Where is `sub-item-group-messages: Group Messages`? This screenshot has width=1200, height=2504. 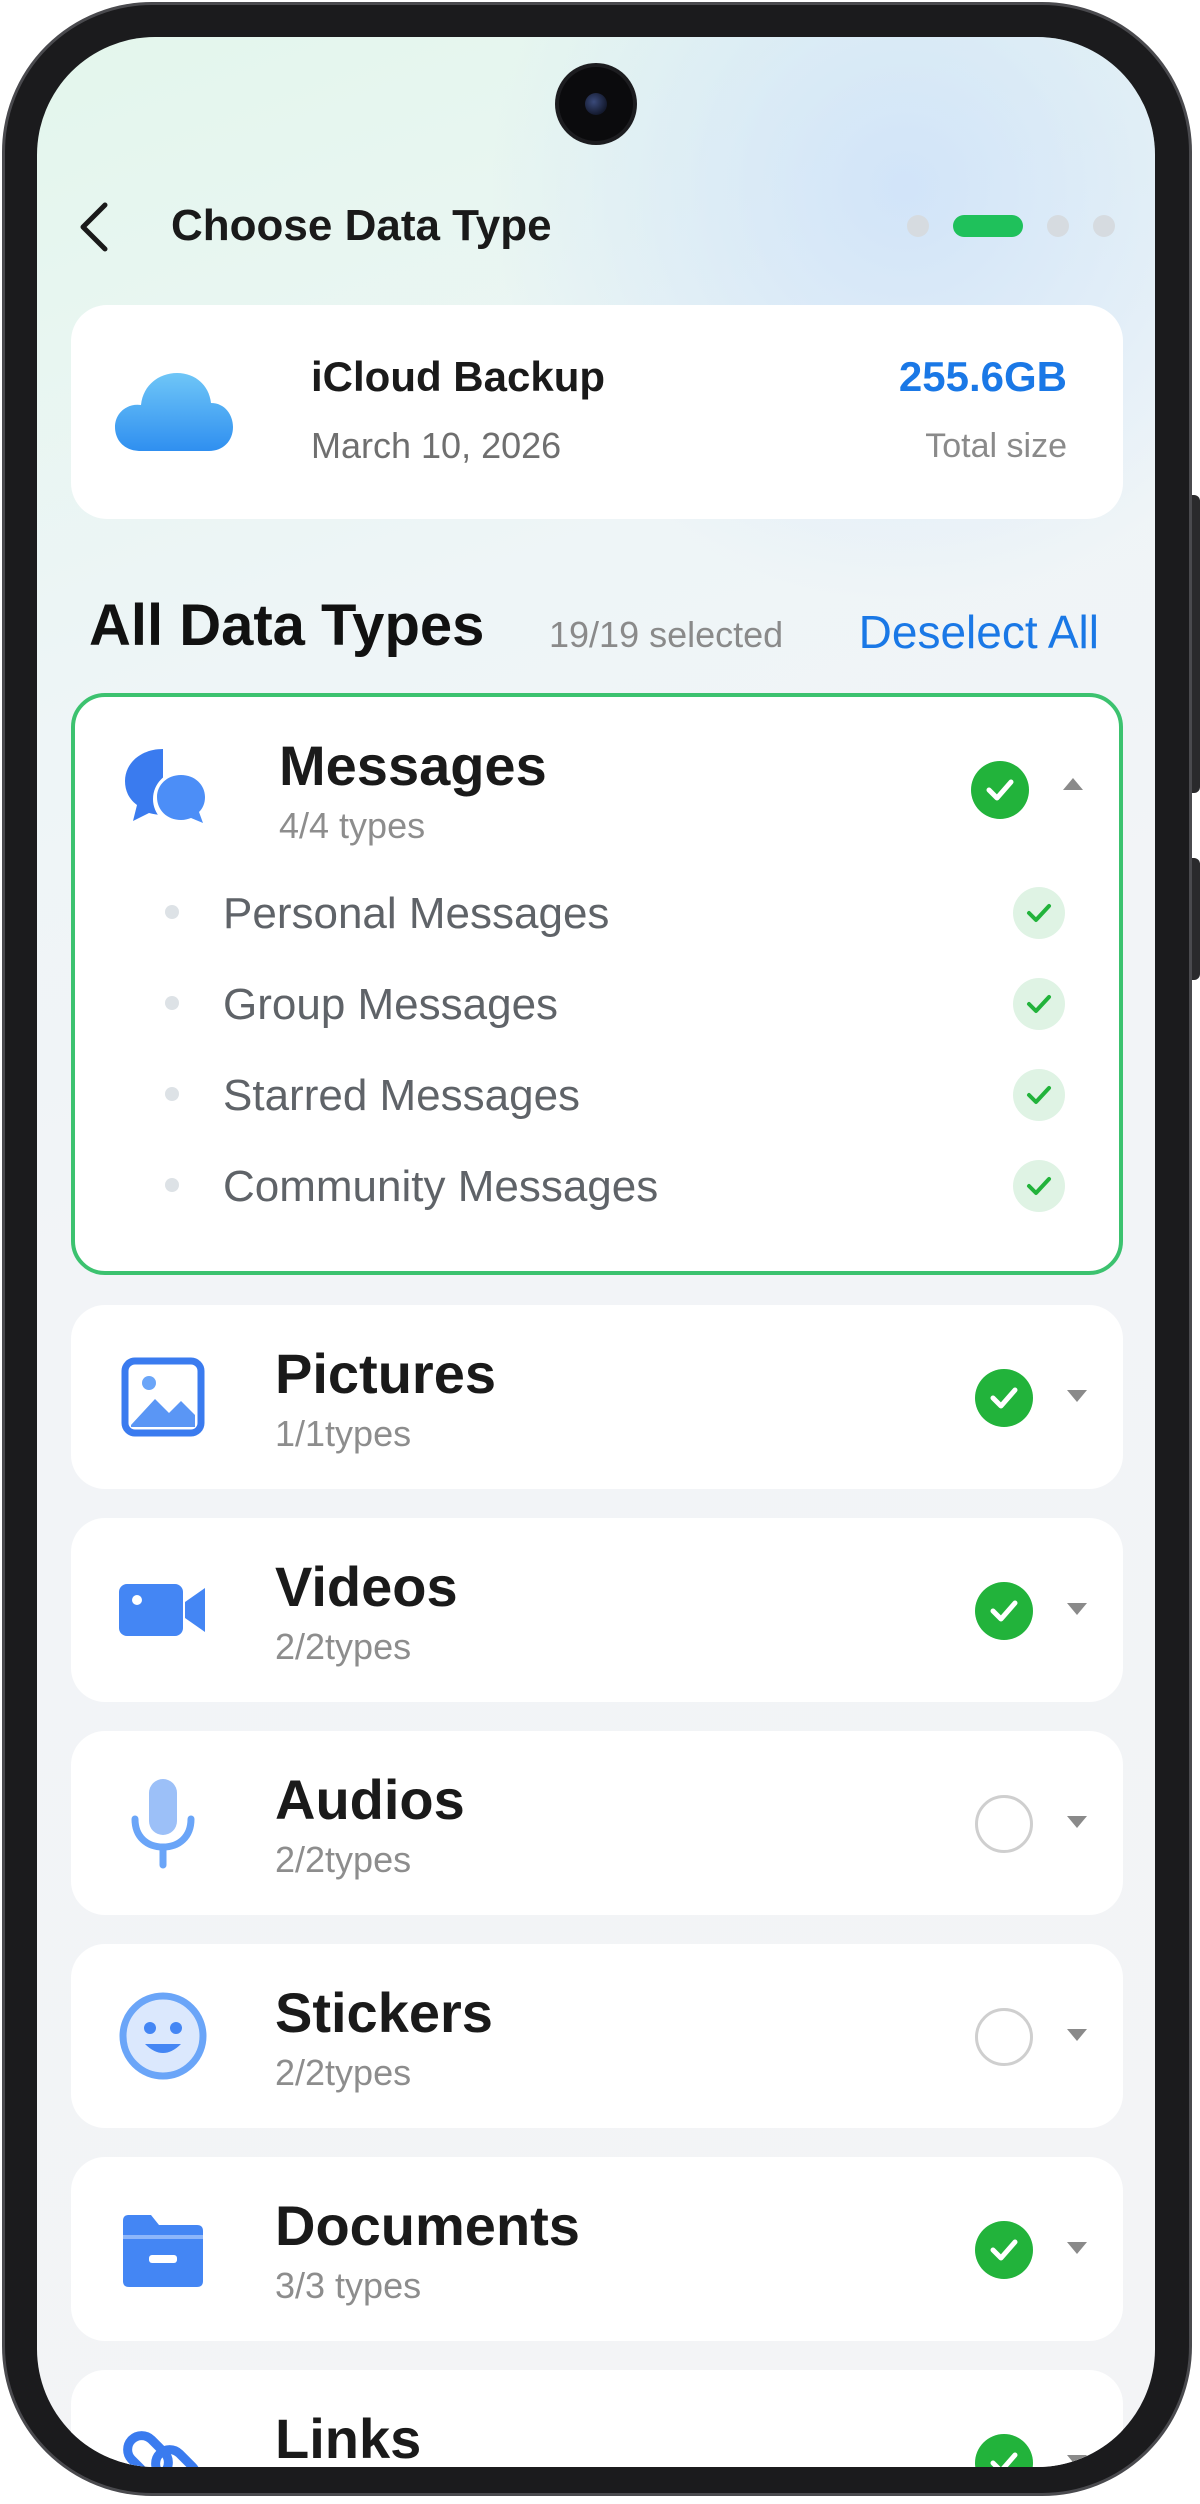 sub-item-group-messages: Group Messages is located at coordinates (597, 1001).